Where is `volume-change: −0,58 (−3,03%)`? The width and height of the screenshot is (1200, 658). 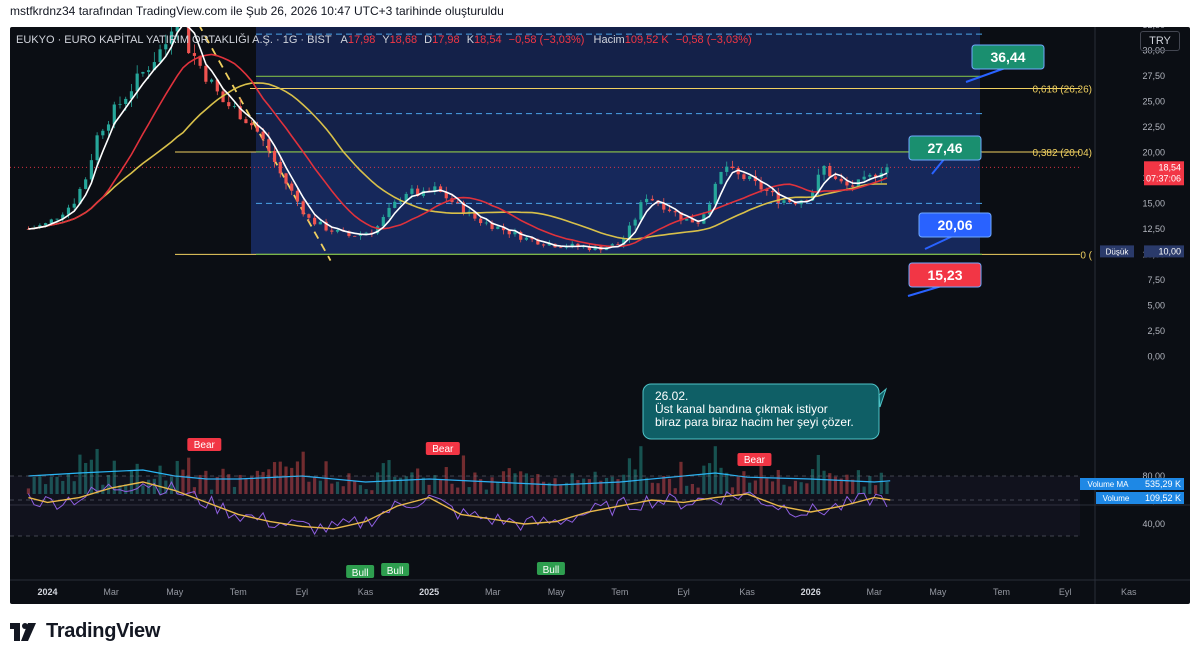 volume-change: −0,58 (−3,03%) is located at coordinates (713, 40).